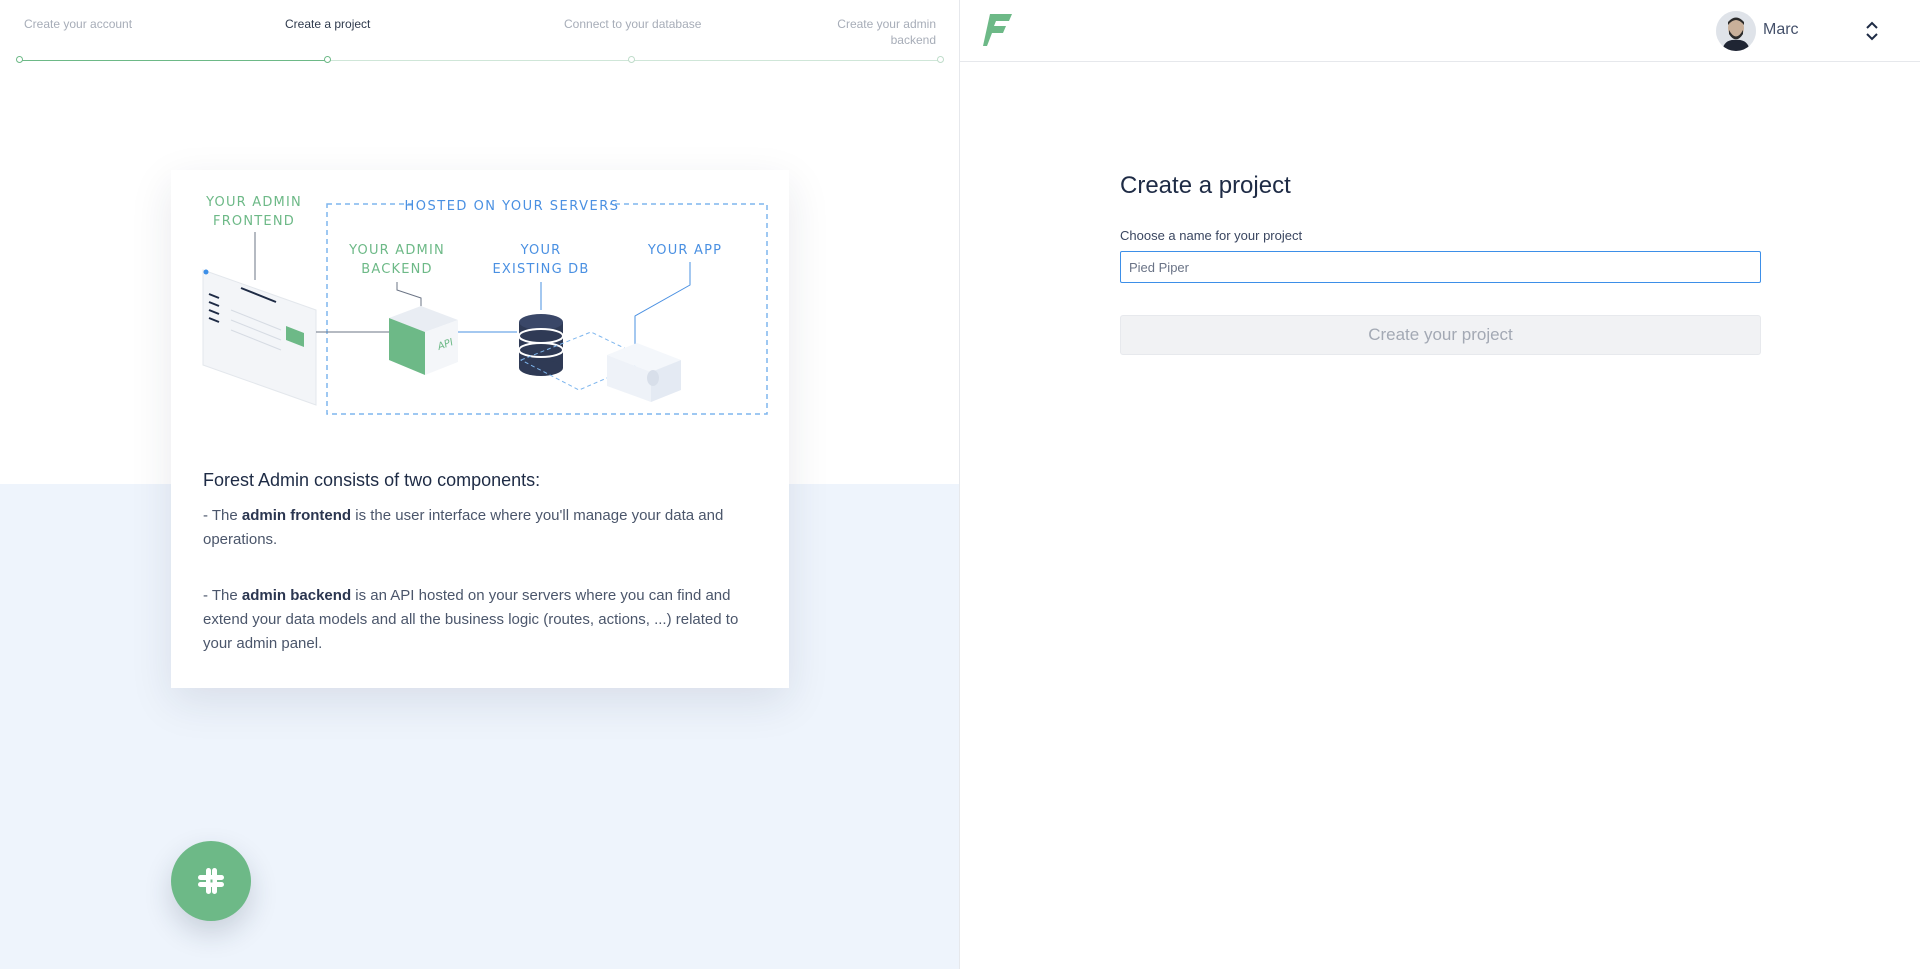  I want to click on project-name-label: Choose a name for your project, so click(1211, 235).